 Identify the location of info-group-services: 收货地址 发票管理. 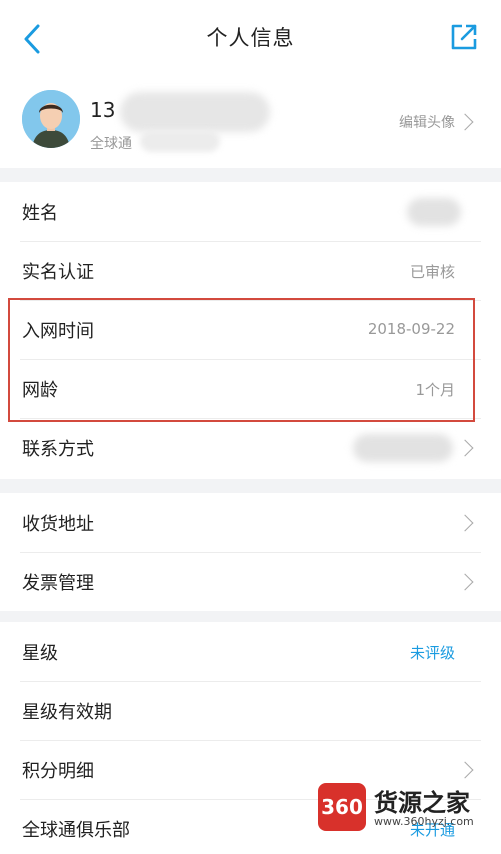
(250, 552).